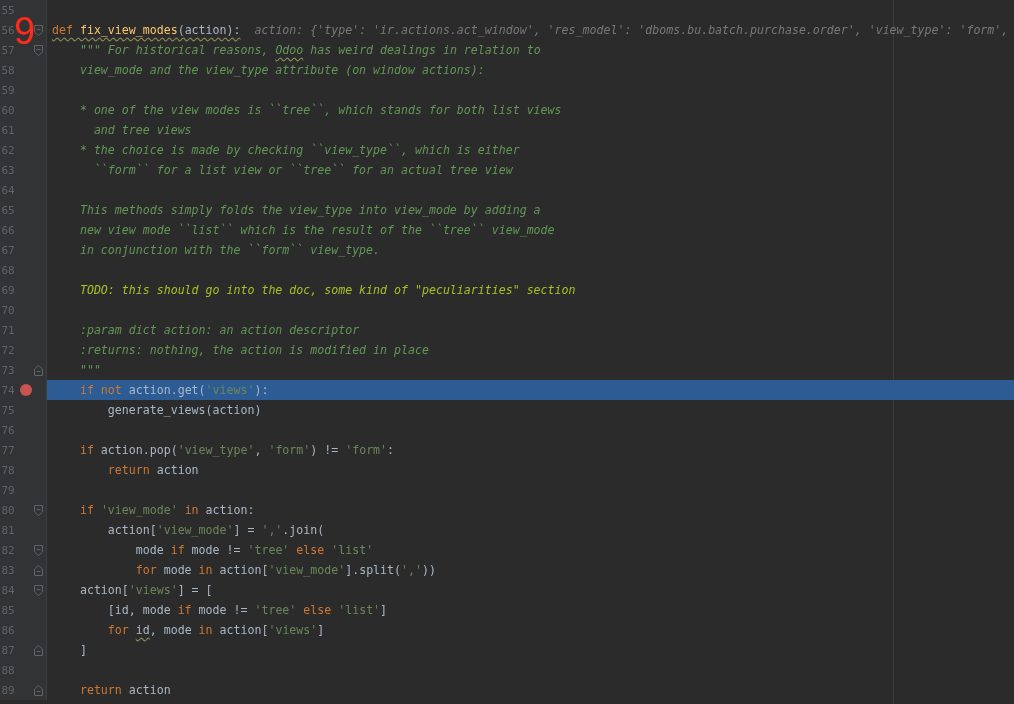 This screenshot has width=1014, height=704. What do you see at coordinates (229, 250) in the screenshot?
I see `code-line: in conjunction with the ``form`` view_type.` at bounding box center [229, 250].